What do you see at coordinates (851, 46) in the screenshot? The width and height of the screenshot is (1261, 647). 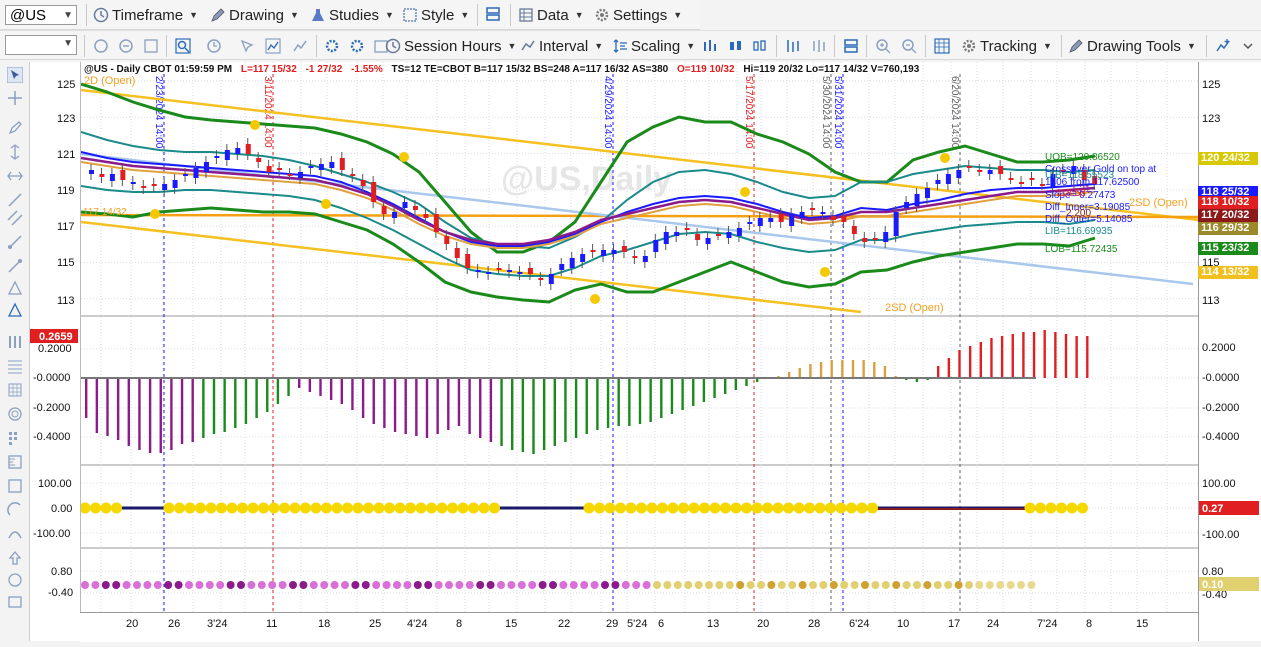 I see `split-icon` at bounding box center [851, 46].